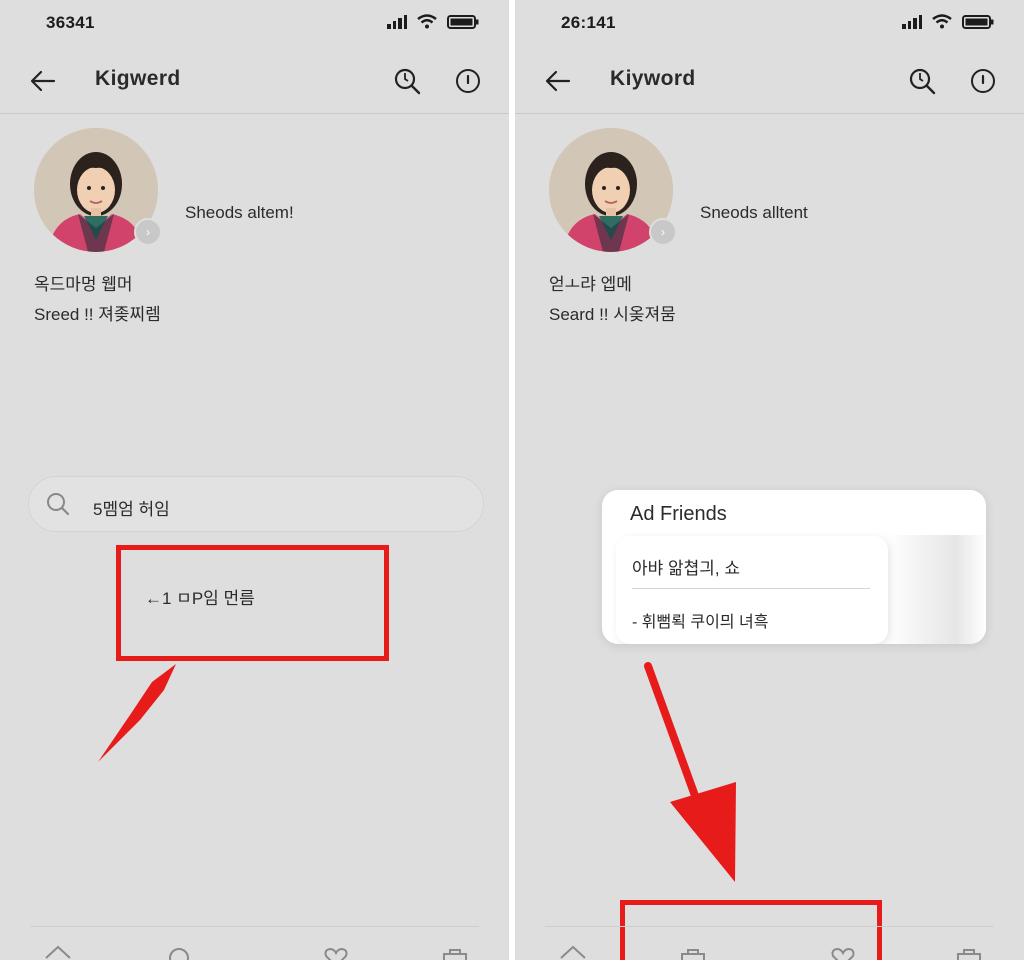 This screenshot has width=1024, height=960. I want to click on highlight-label: ←1 ㅁP임 먼름, so click(200, 598).